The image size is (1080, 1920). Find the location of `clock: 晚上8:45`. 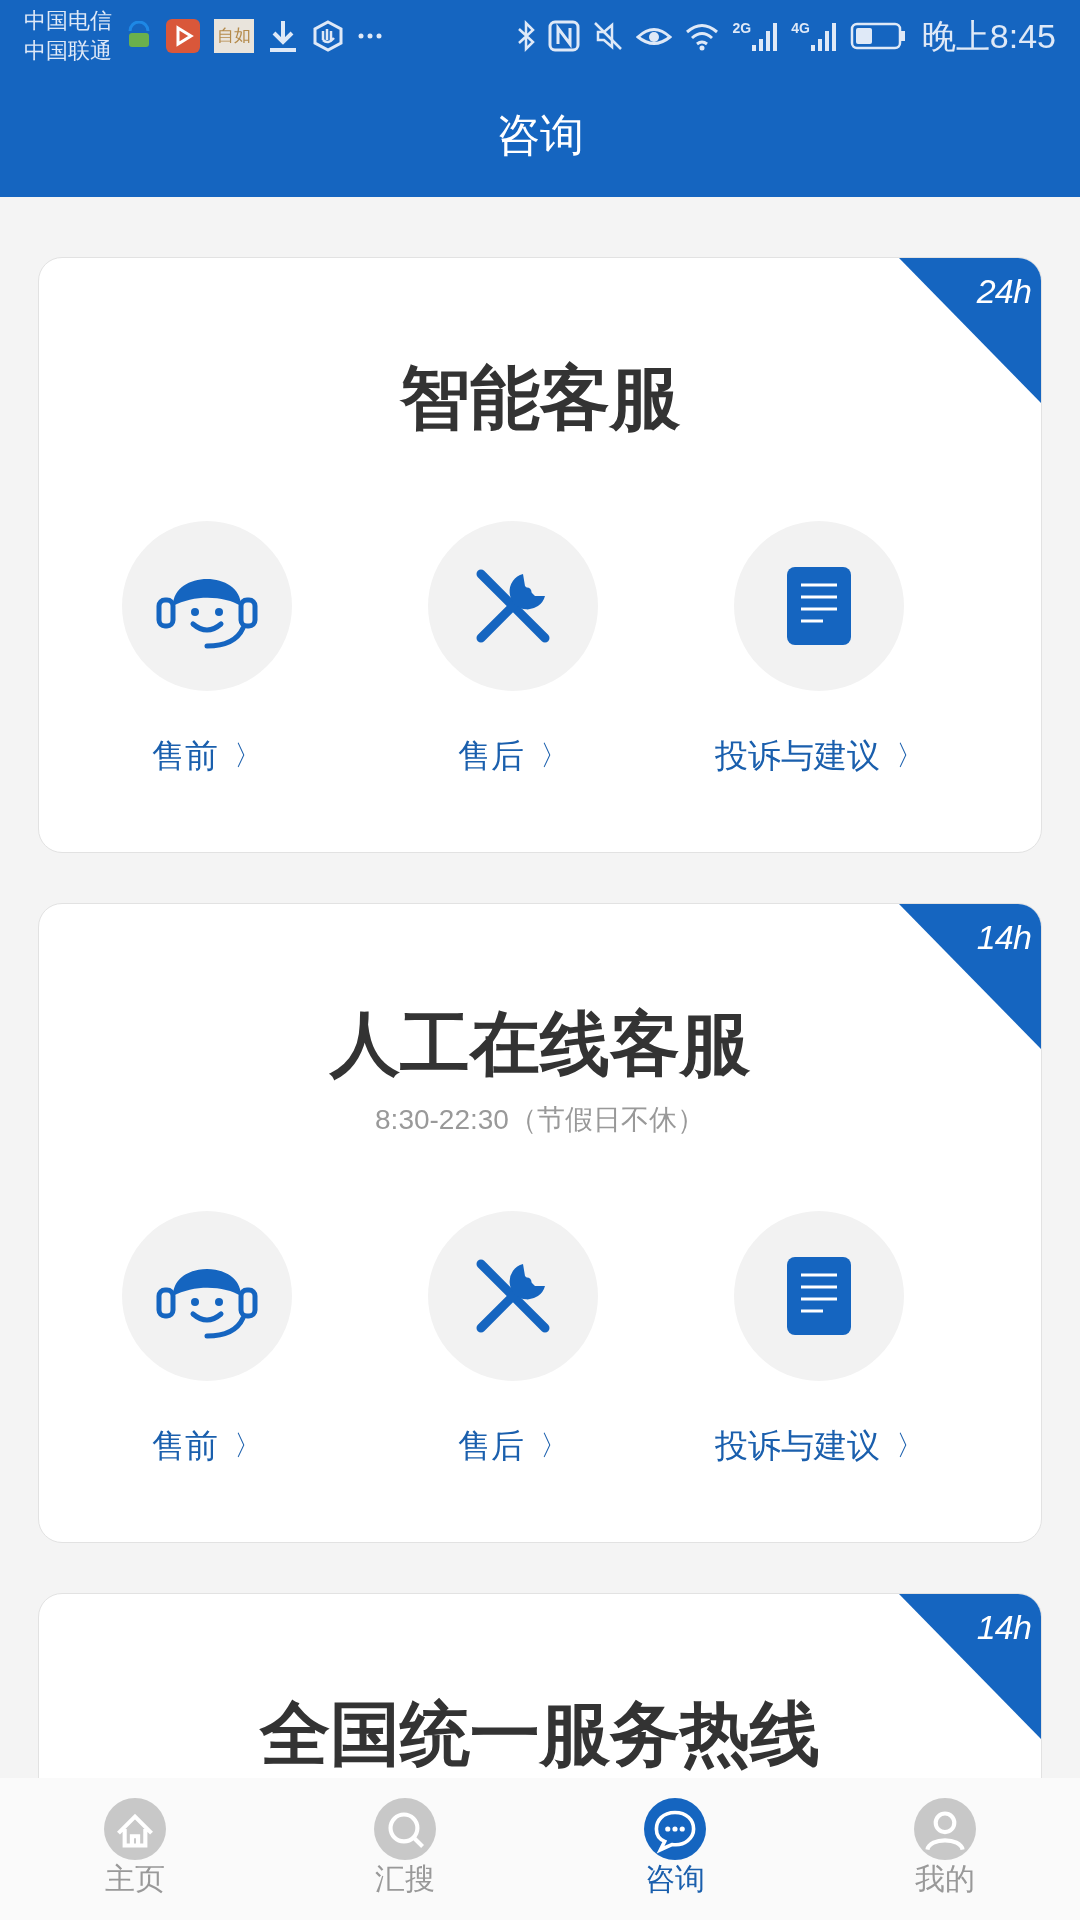

clock: 晚上8:45 is located at coordinates (988, 36).